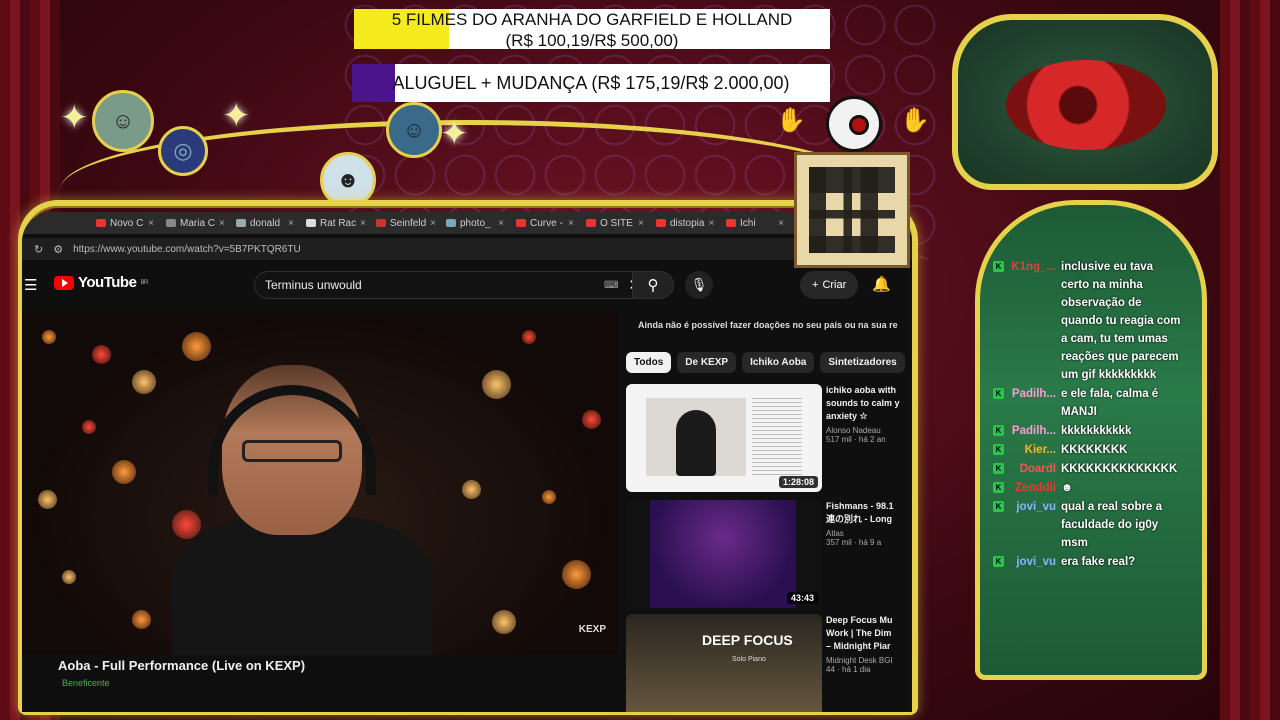 This screenshot has width=1280, height=720. Describe the element at coordinates (1086, 105) in the screenshot. I see `red-eye-icon` at that location.